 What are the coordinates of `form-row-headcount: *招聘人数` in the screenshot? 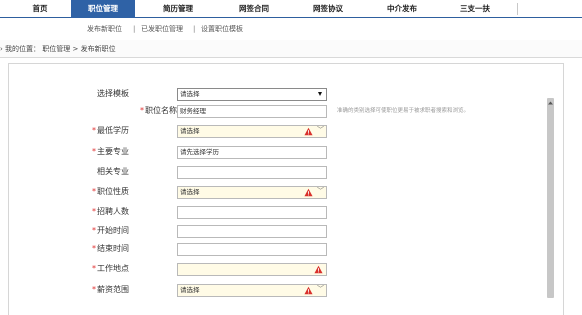 It's located at (259, 212).